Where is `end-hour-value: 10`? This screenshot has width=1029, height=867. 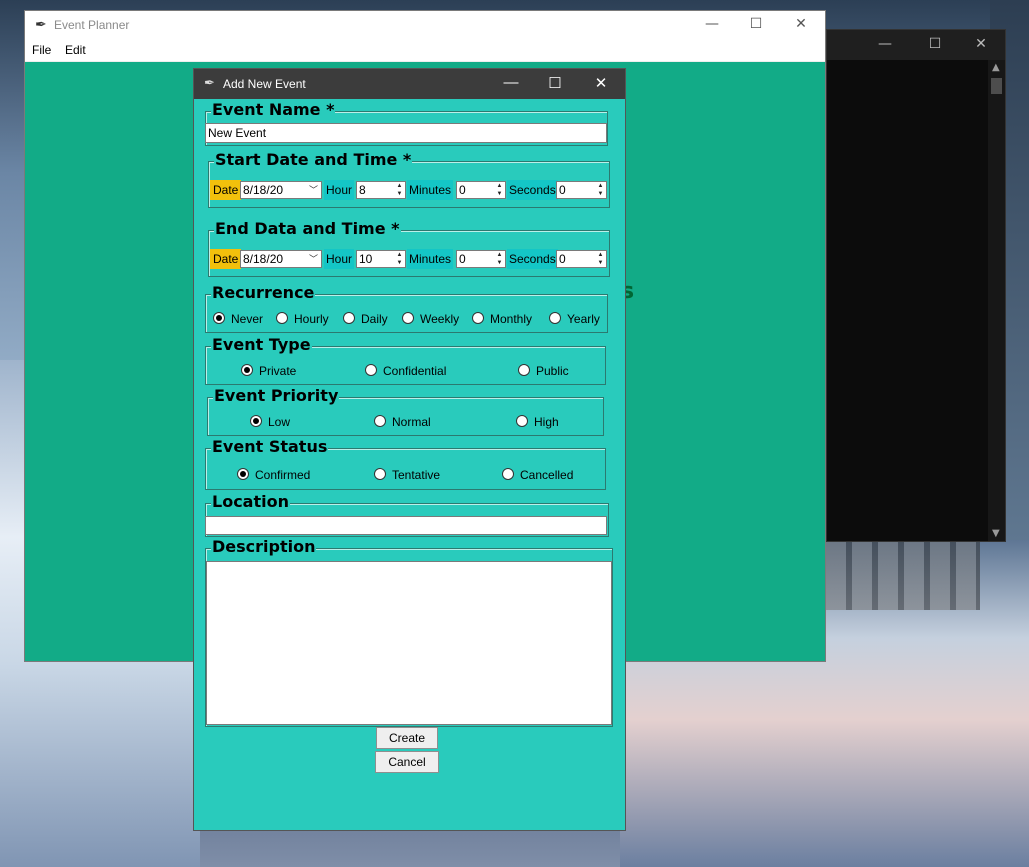 end-hour-value: 10 is located at coordinates (366, 259).